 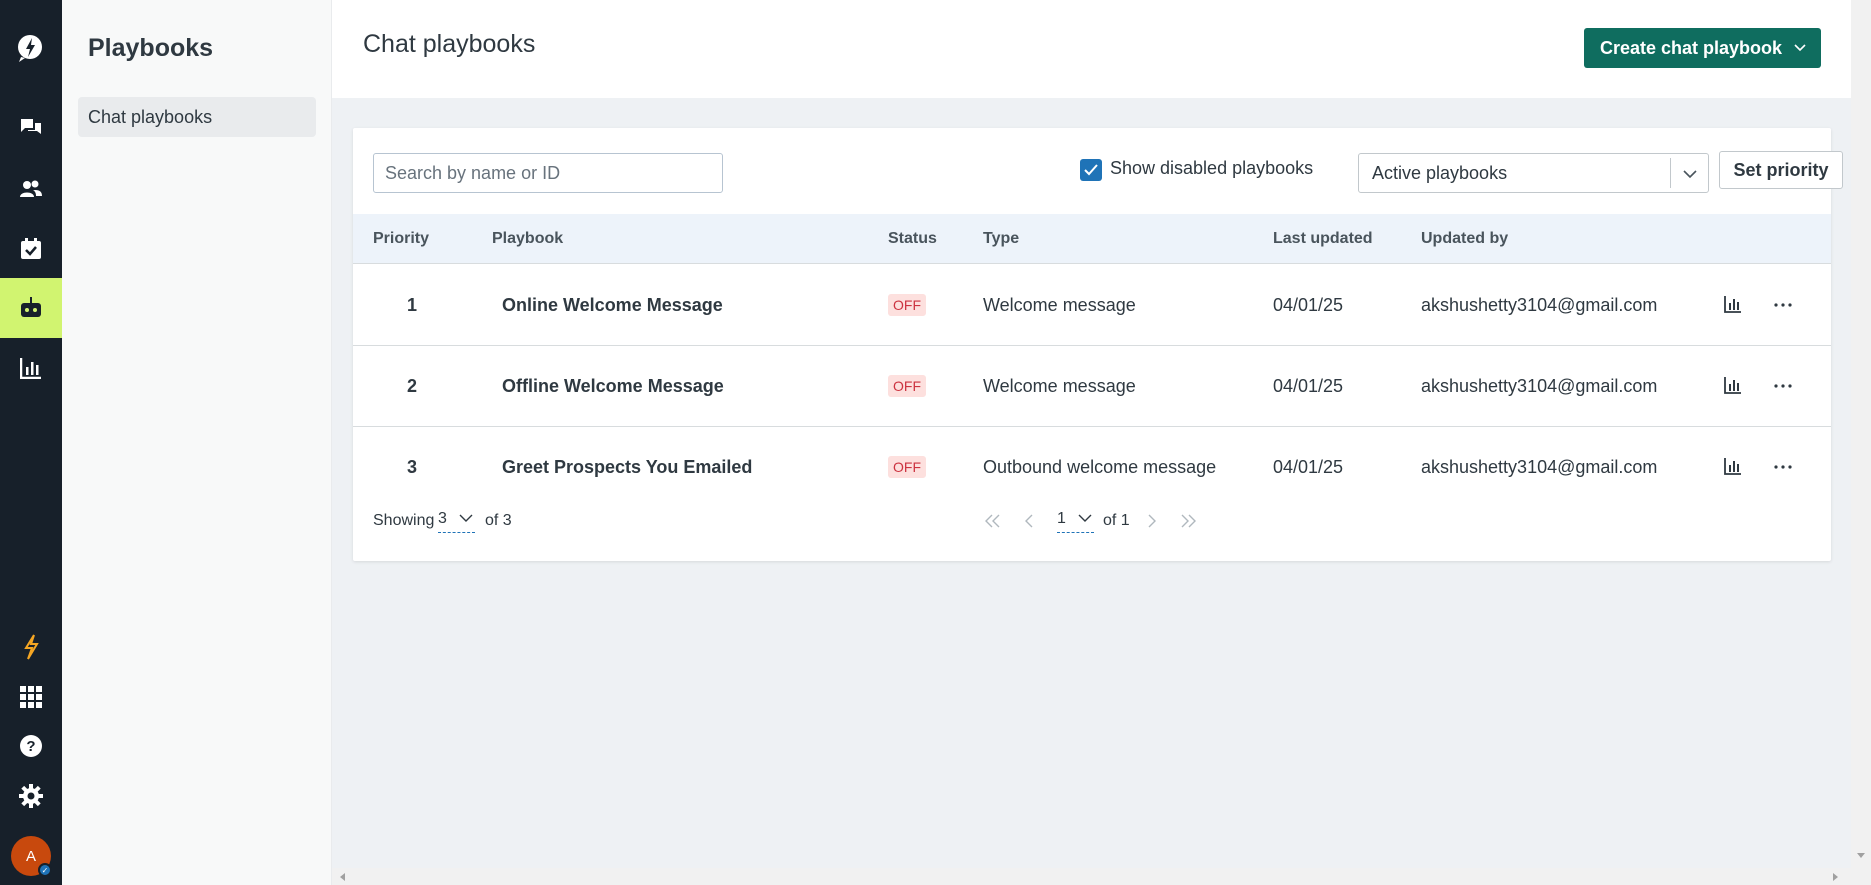 I want to click on page-value: 1, so click(x=1061, y=518).